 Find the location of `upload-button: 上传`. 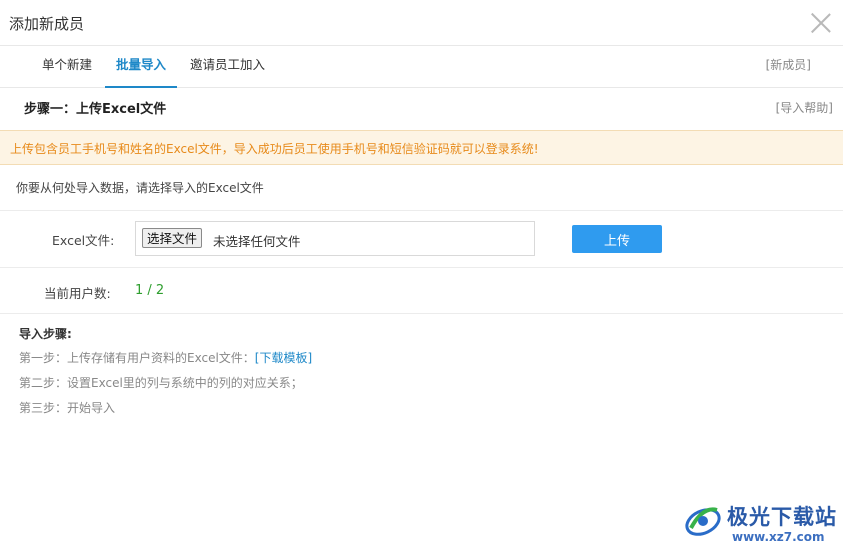

upload-button: 上传 is located at coordinates (617, 239).